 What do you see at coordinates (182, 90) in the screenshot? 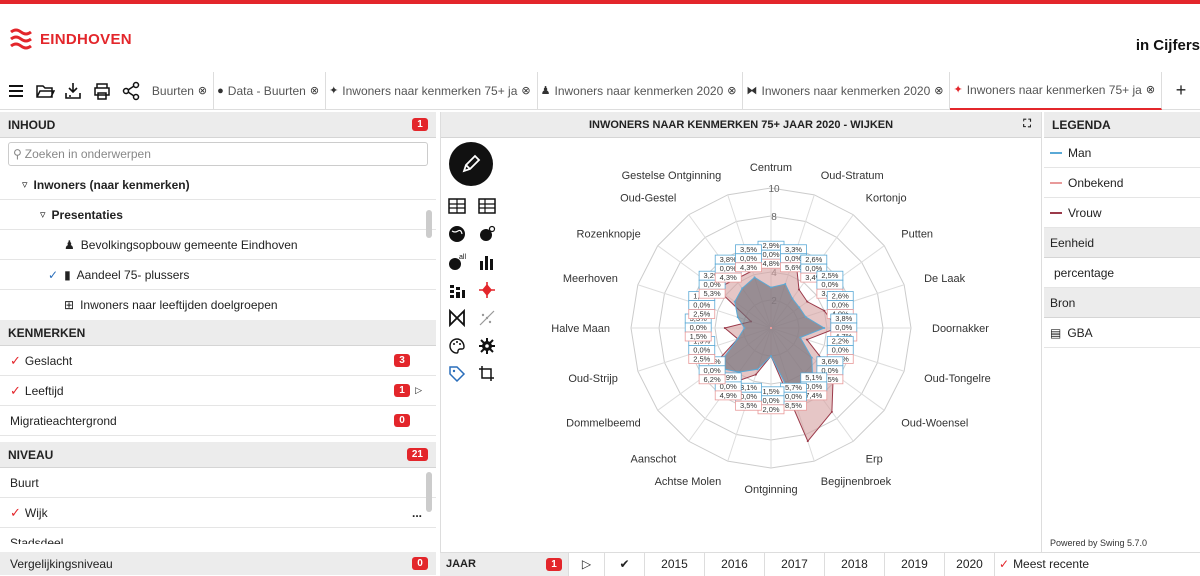
I see `tab-buurten: Buurten ⊗` at bounding box center [182, 90].